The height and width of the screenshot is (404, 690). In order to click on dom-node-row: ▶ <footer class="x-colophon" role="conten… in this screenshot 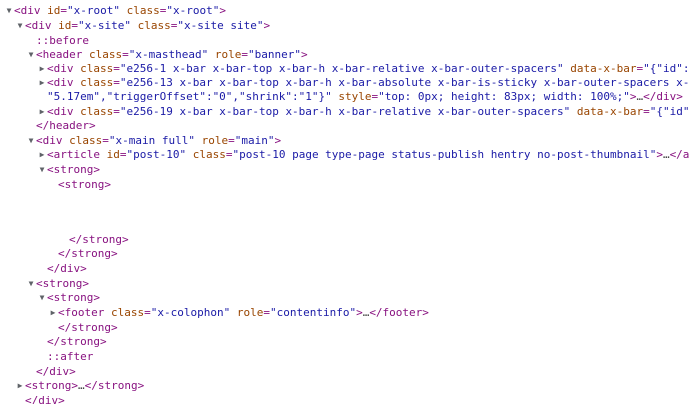, I will do `click(345, 312)`.